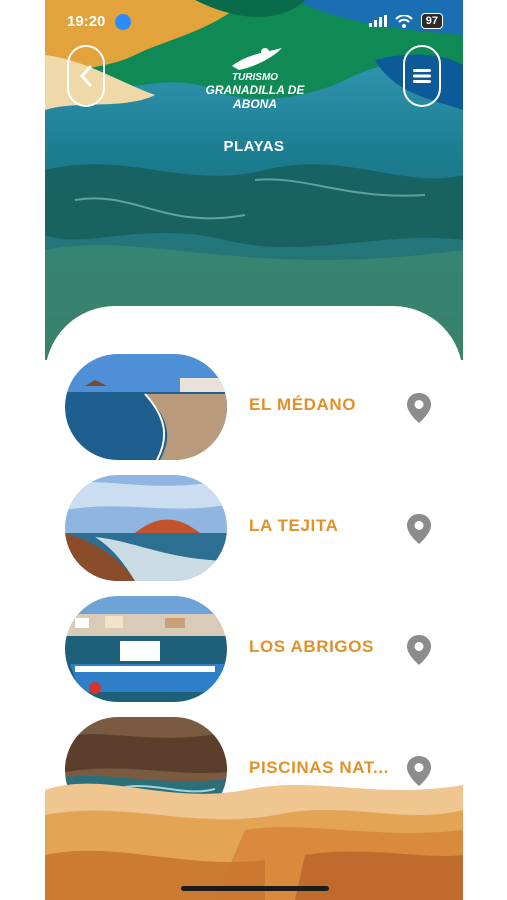 Image resolution: width=507 pixels, height=900 pixels. I want to click on beach-name: LA TEJITA, so click(294, 525).